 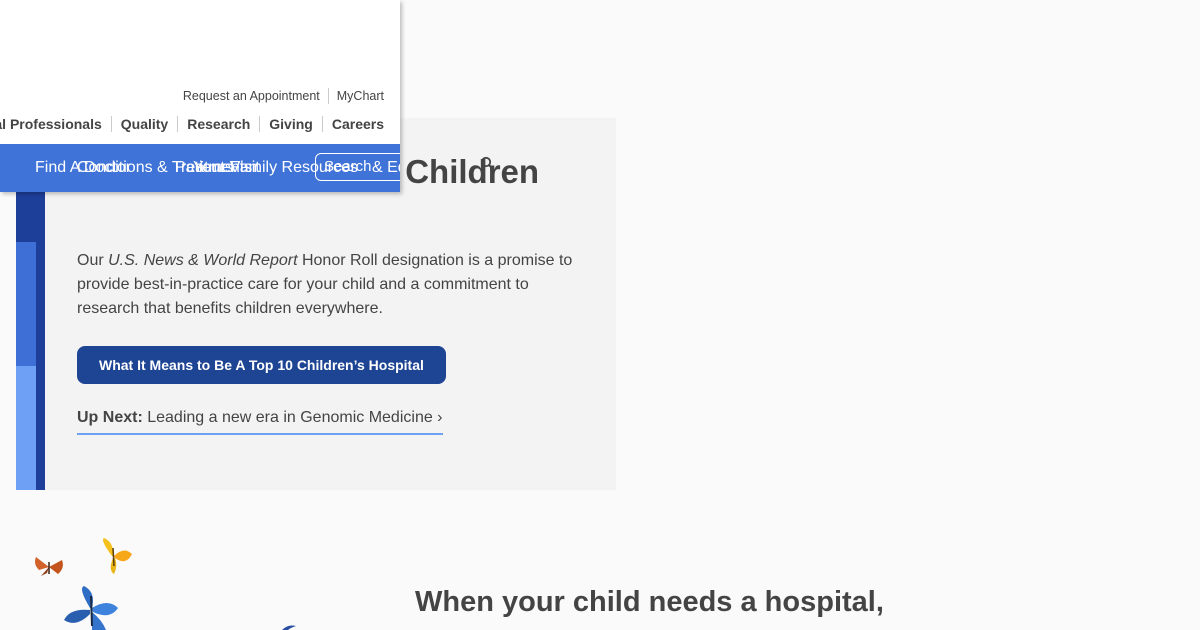 What do you see at coordinates (386, 168) in the screenshot?
I see `nav-education: & Education` at bounding box center [386, 168].